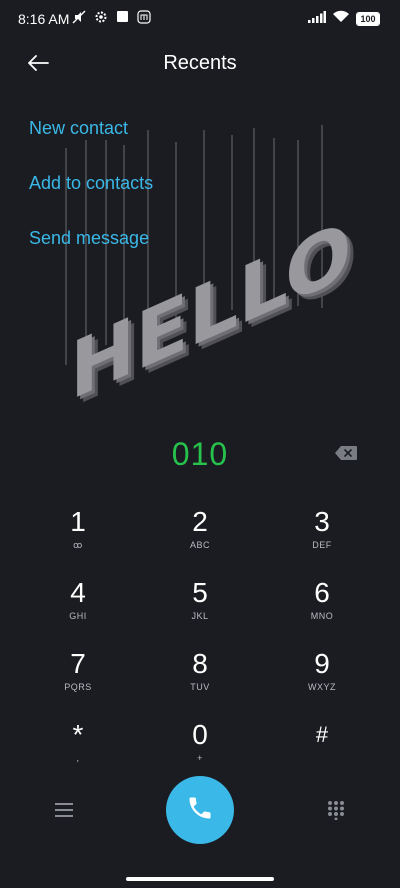 The height and width of the screenshot is (888, 400). I want to click on mute-icon, so click(79, 19).